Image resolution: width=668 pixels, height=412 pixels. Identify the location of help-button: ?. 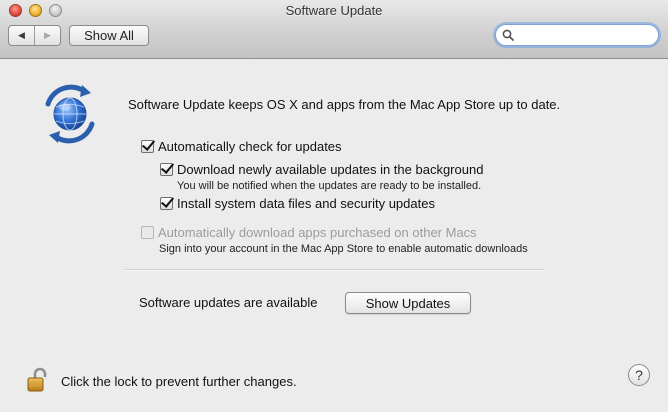
(639, 375).